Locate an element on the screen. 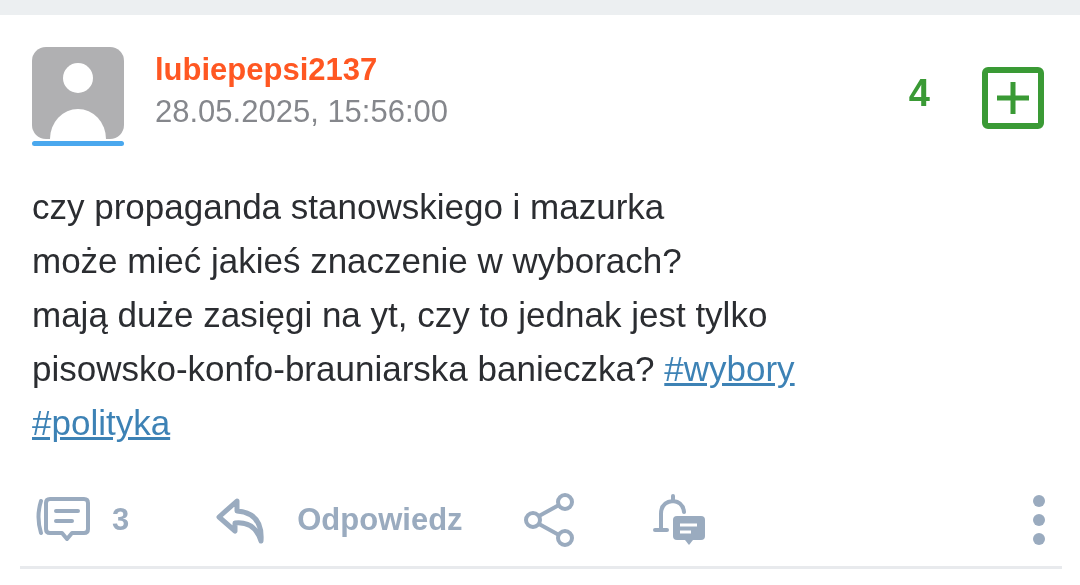 This screenshot has width=1080, height=585. post-timestamp: 28.05.2025, 15:56:00 is located at coordinates (302, 112).